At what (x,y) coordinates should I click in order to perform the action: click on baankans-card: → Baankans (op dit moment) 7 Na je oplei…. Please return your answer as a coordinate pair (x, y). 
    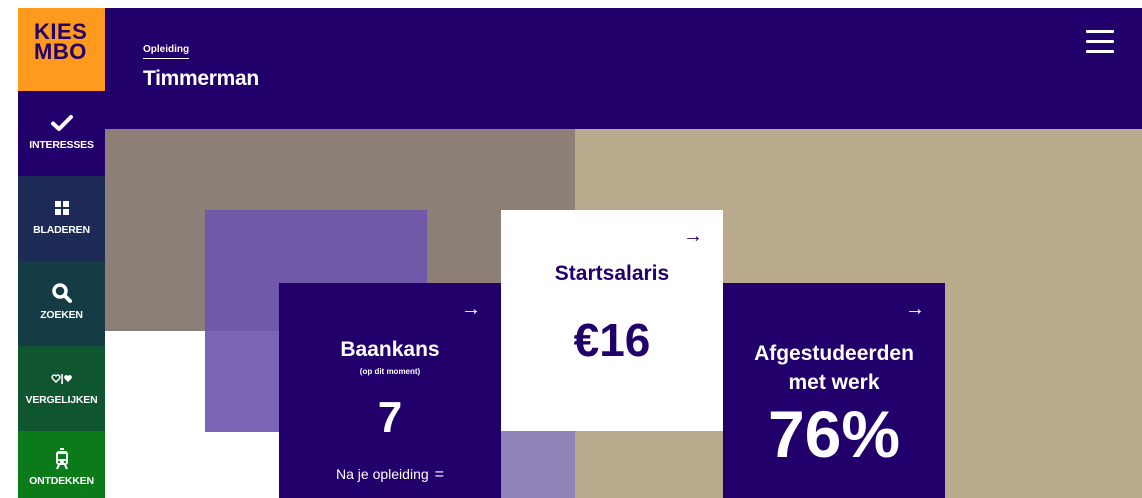
    Looking at the image, I should click on (390, 390).